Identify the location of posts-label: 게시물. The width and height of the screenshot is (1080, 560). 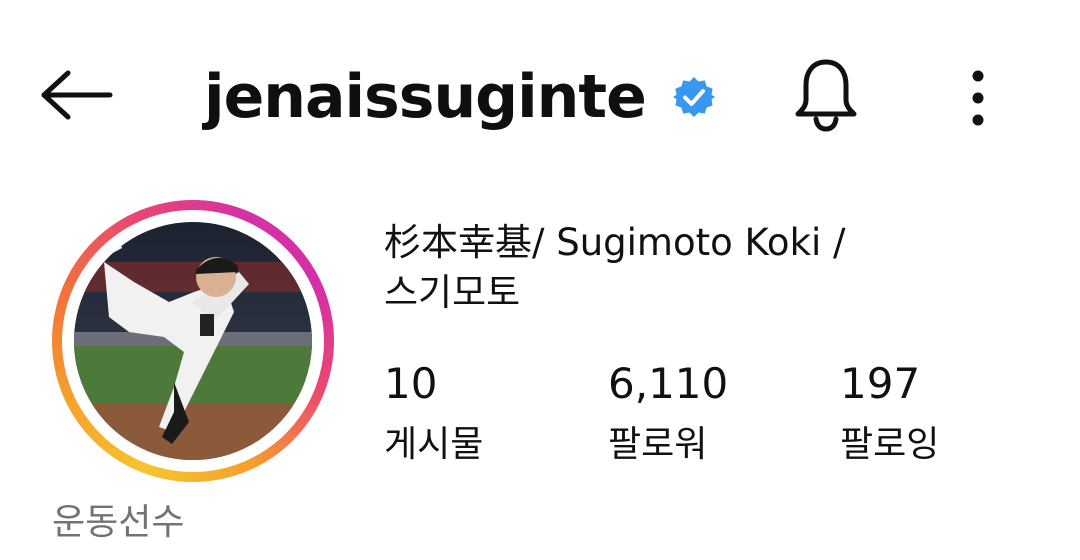
(434, 444).